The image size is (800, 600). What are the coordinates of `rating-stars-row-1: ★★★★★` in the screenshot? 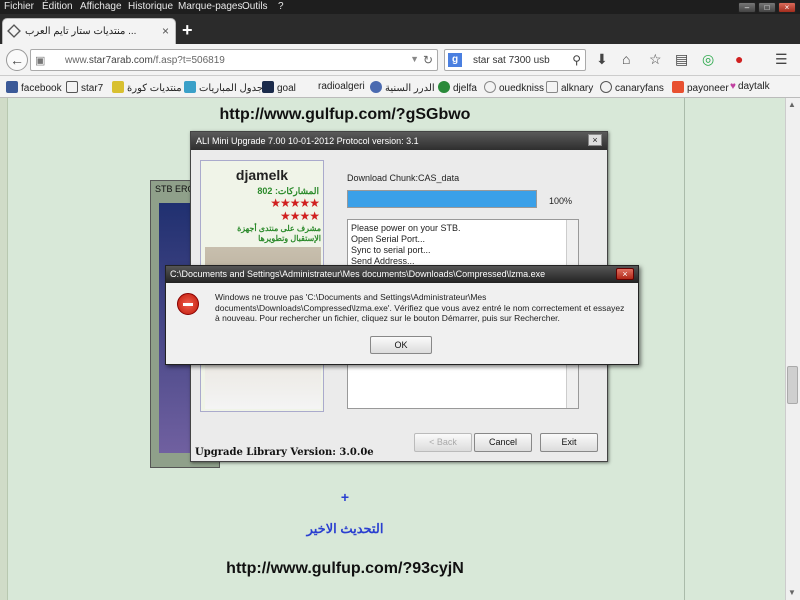 It's located at (295, 203).